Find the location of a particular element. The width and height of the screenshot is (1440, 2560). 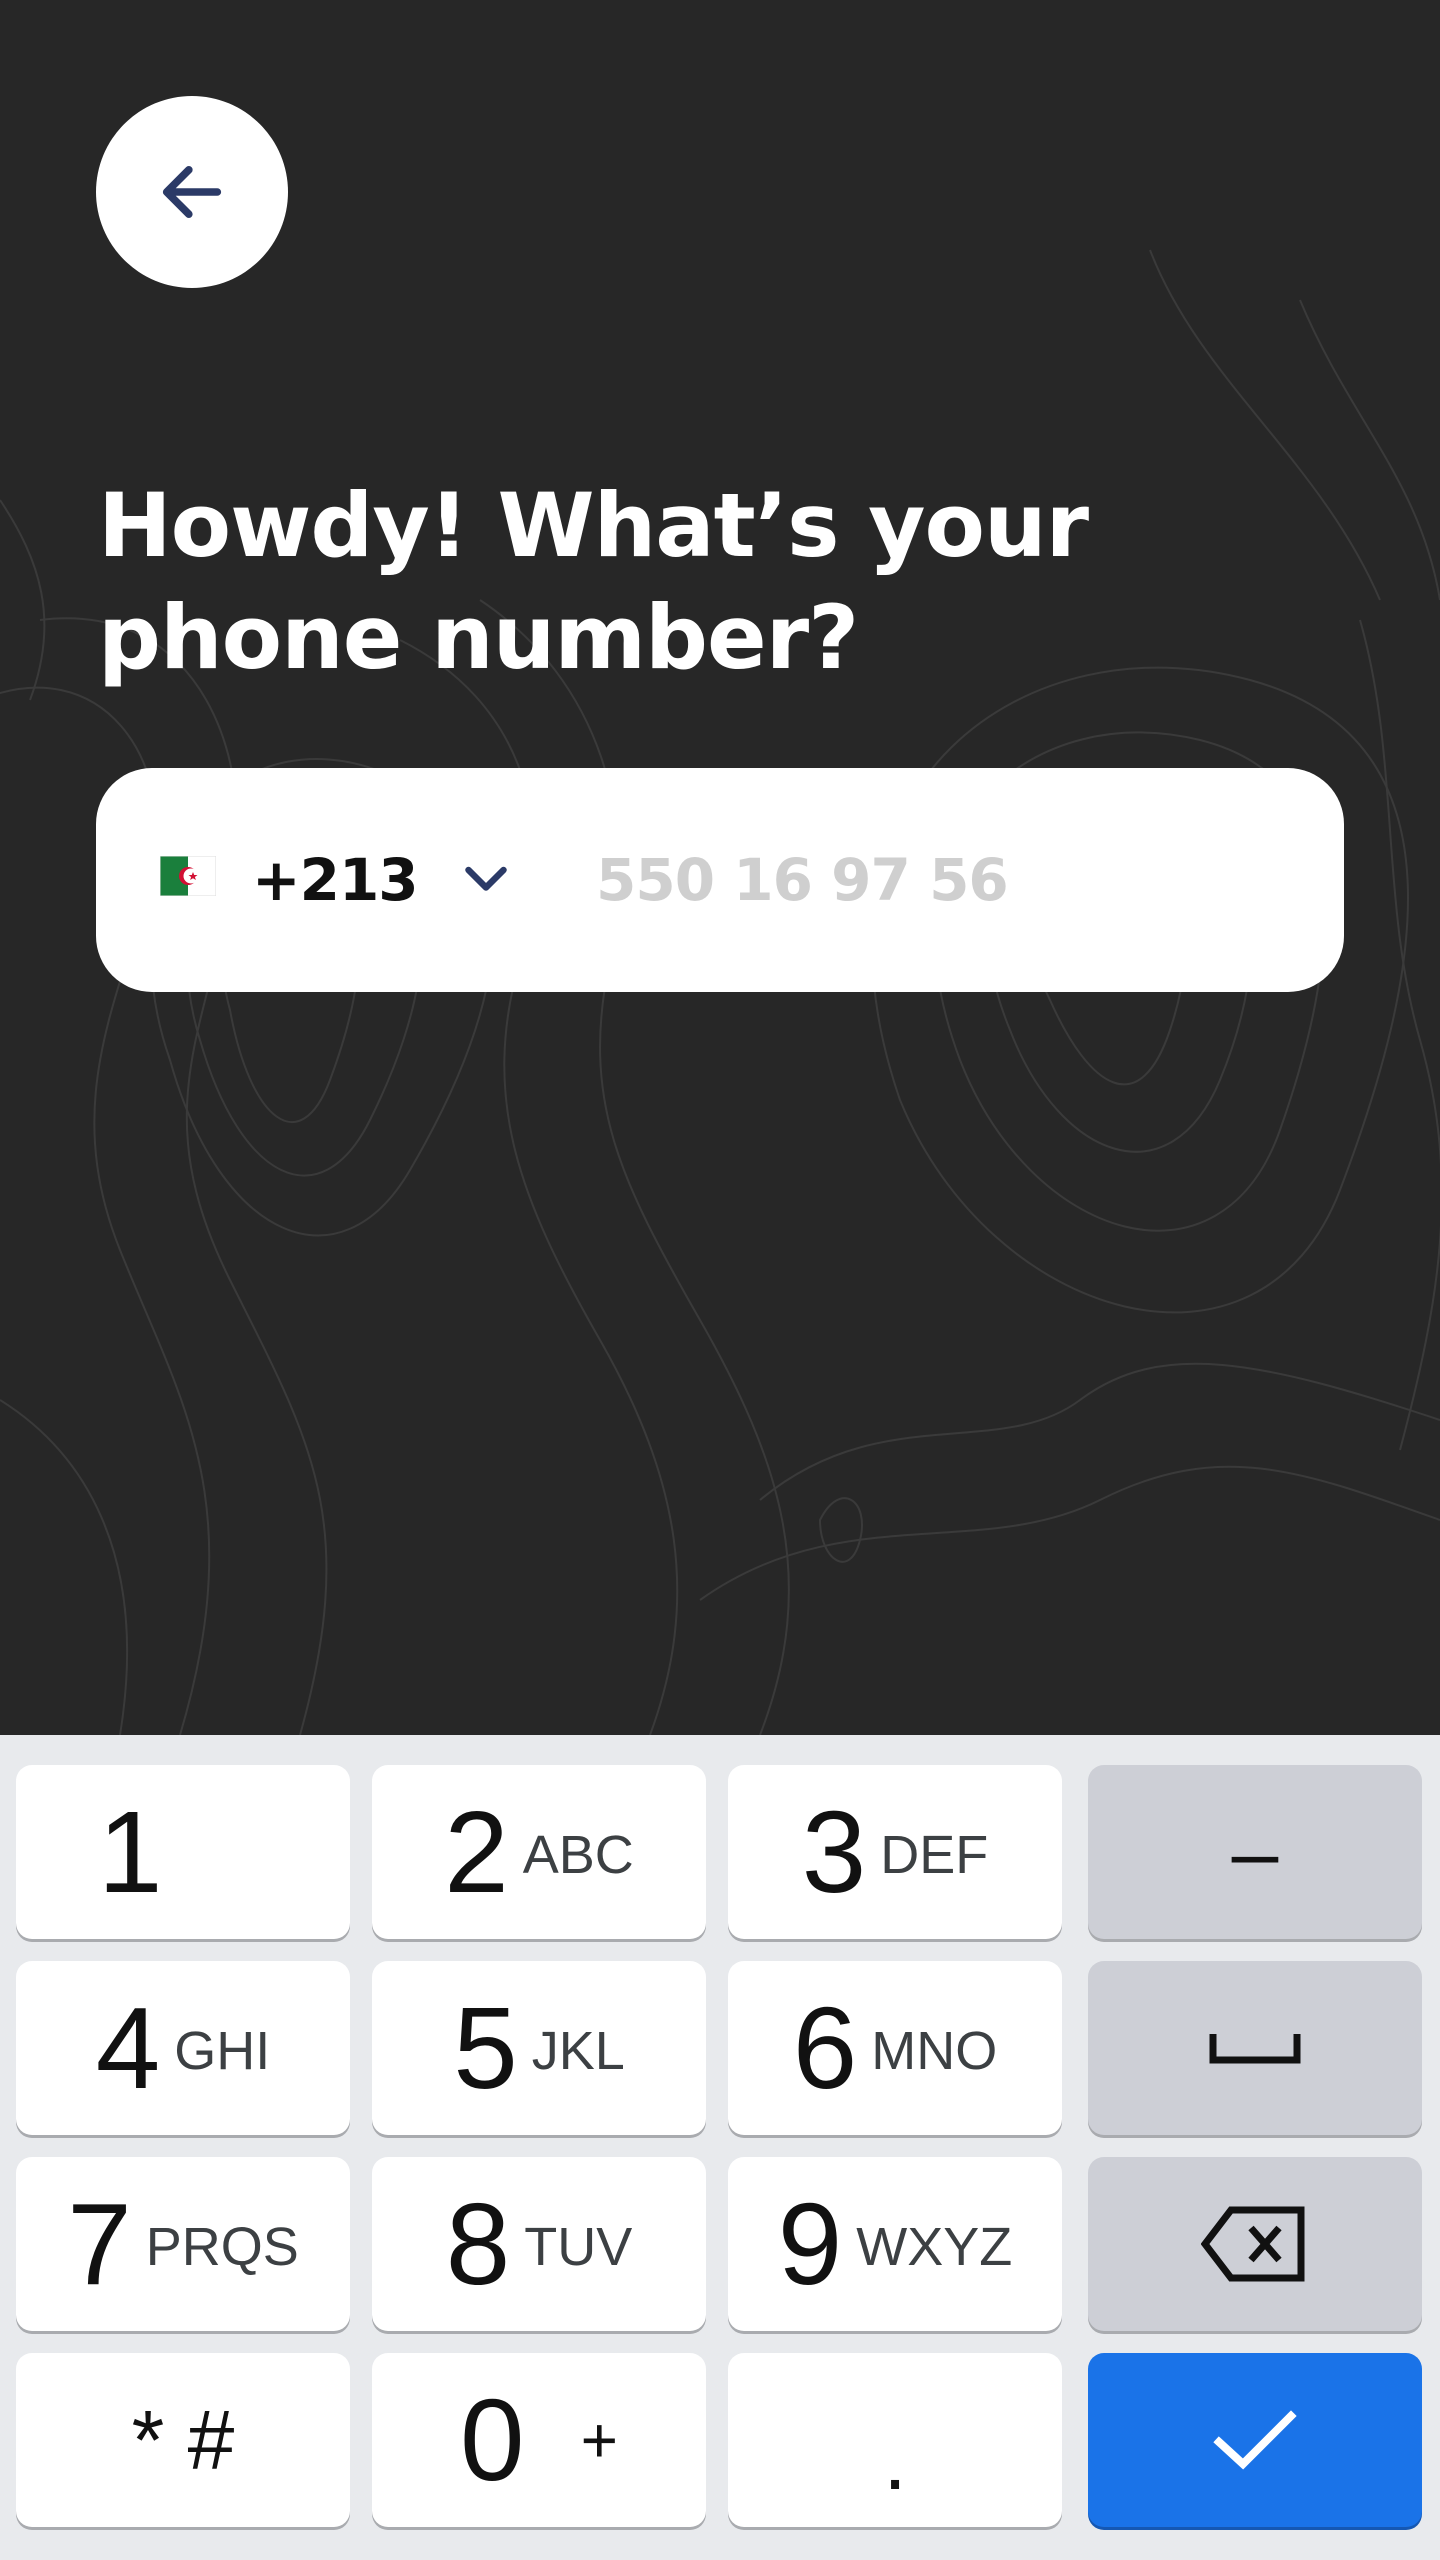

key-6: 6 MNO is located at coordinates (895, 2048).